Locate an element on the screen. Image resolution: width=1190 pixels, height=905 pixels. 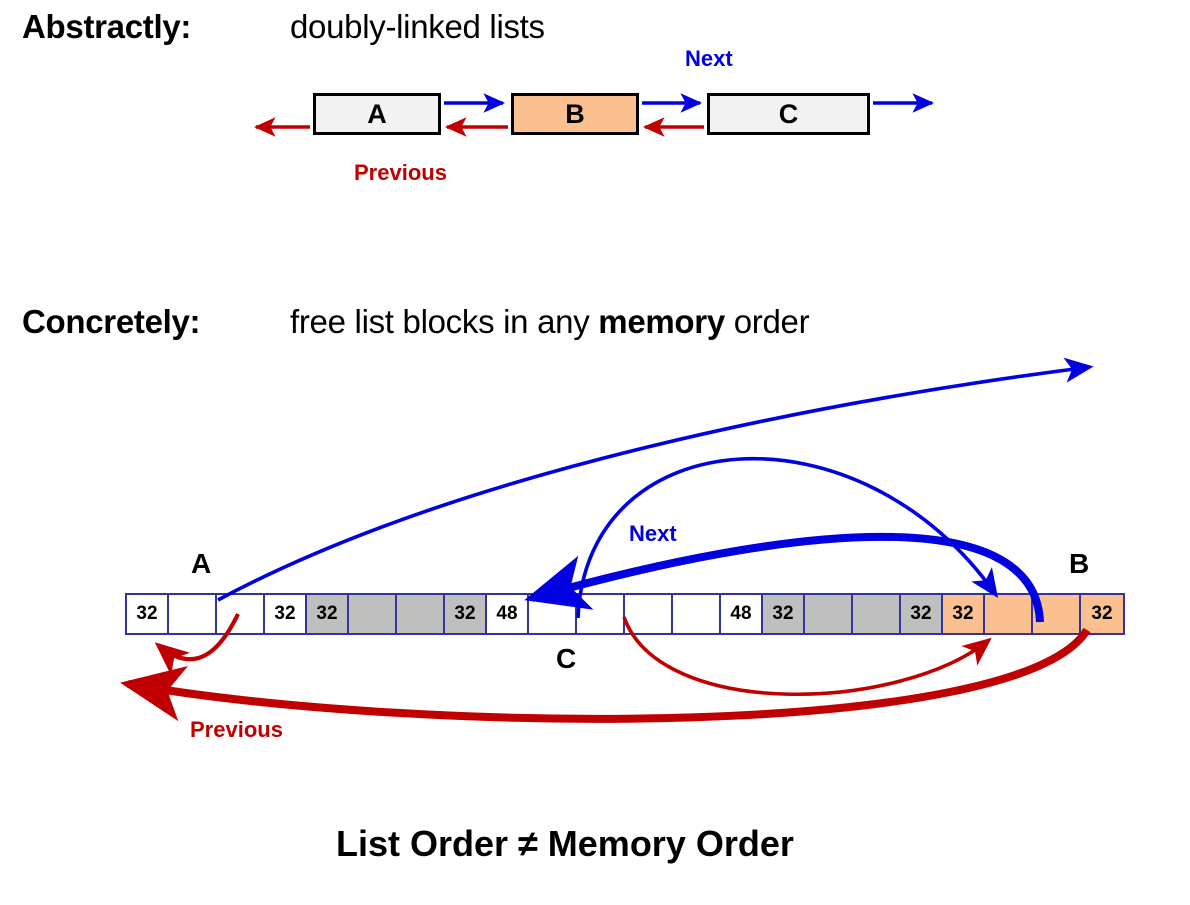
abstract-previous-label: Previous is located at coordinates (400, 172).